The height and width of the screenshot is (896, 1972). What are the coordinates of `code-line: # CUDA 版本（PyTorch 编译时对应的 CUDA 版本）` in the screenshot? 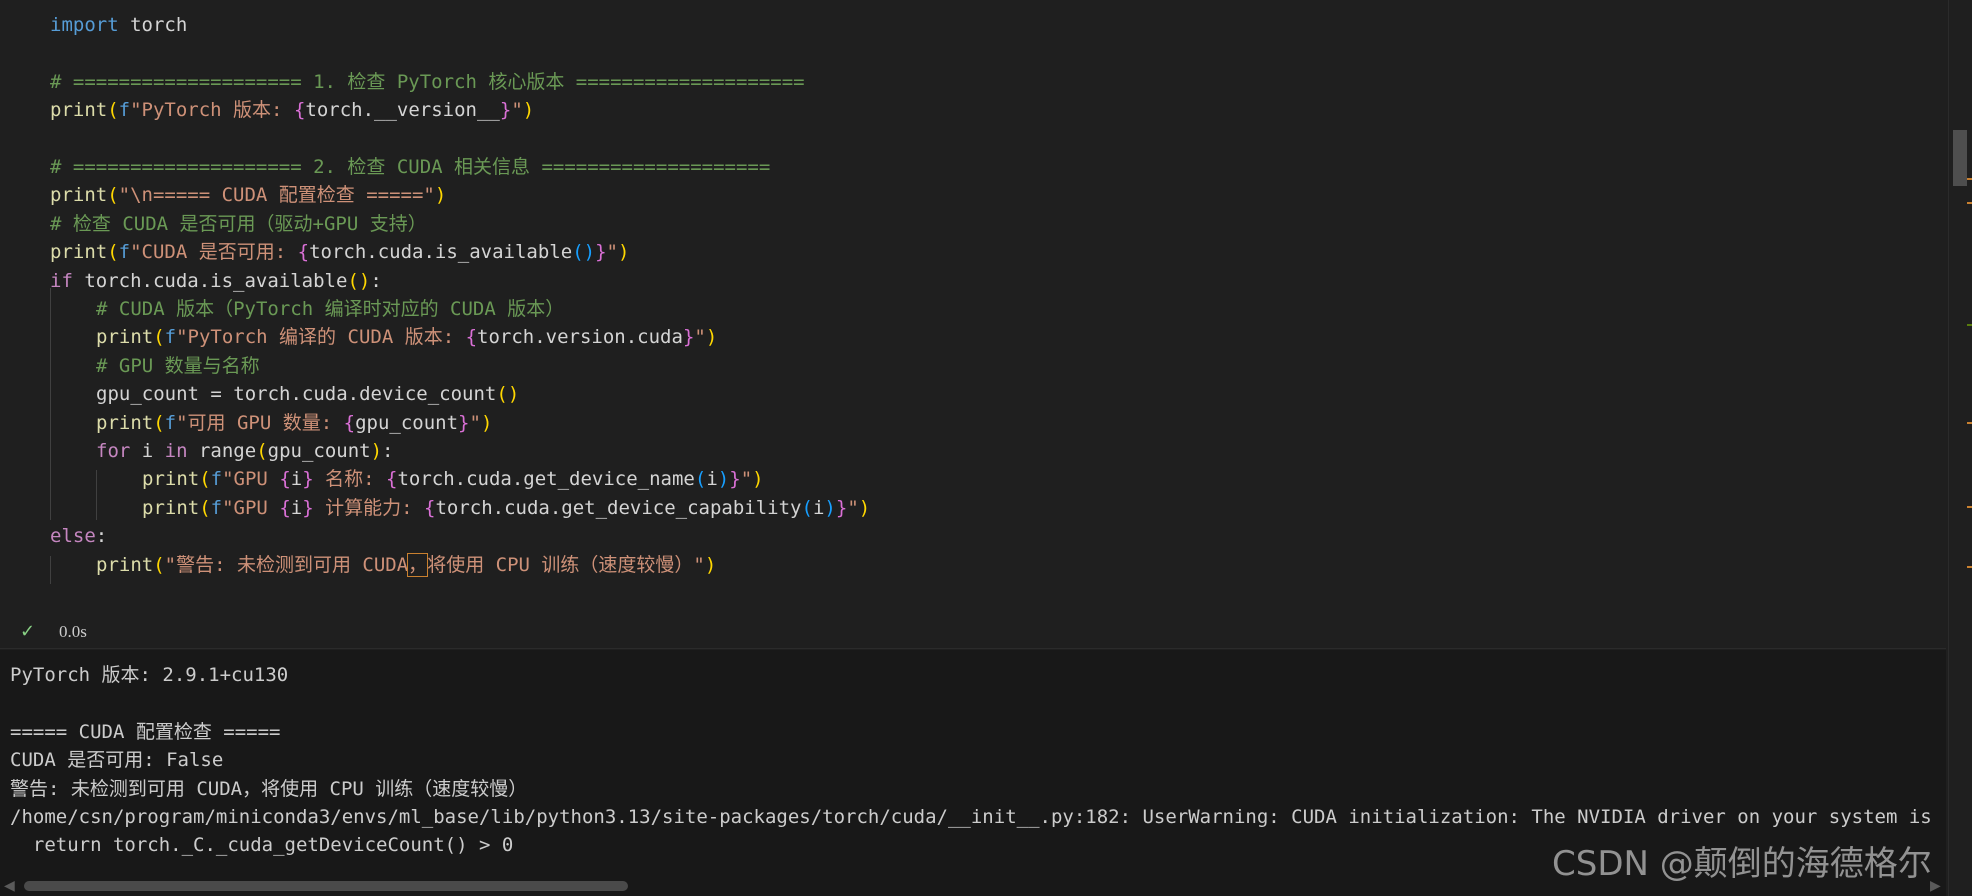 It's located at (330, 309).